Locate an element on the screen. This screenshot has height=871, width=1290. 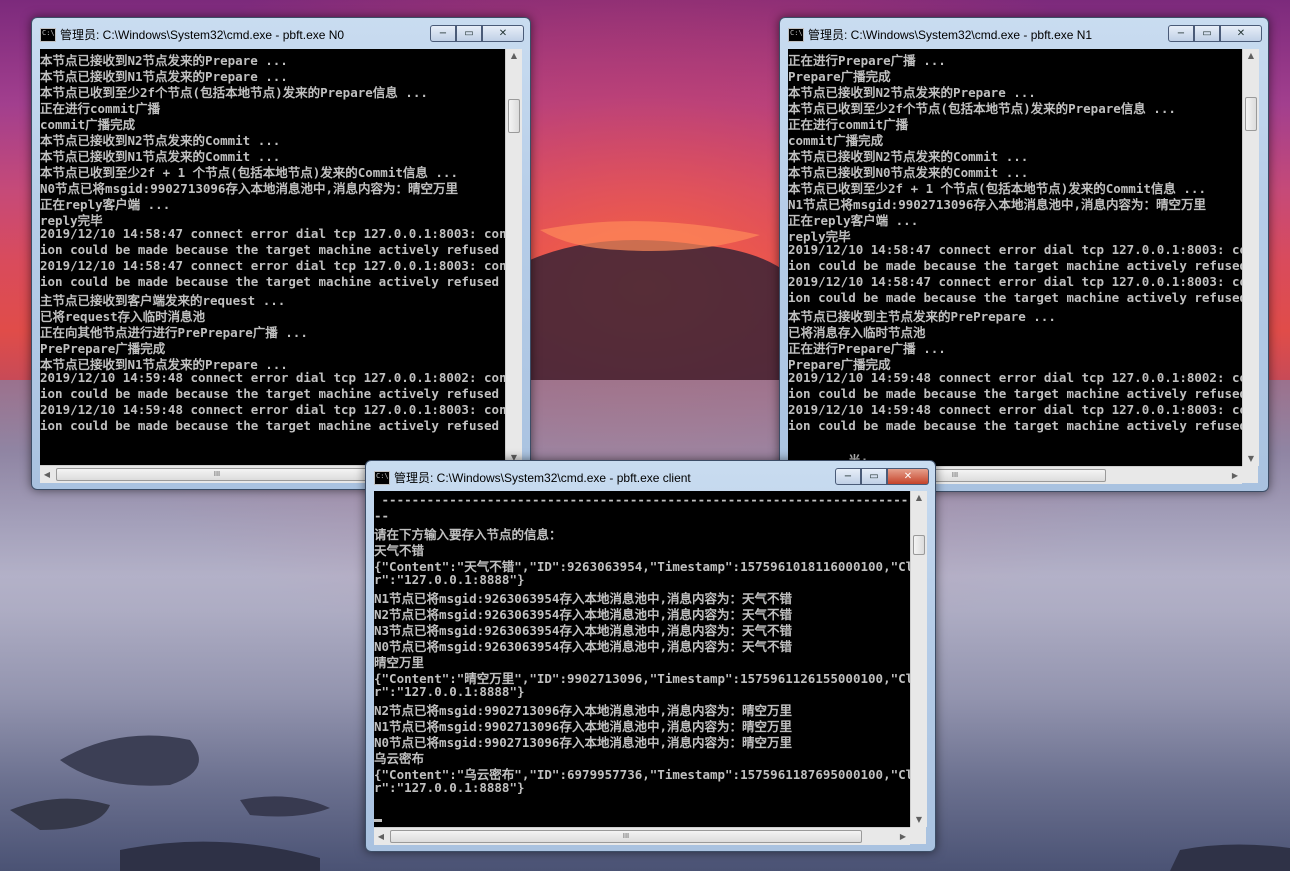
console-line: 已将request存入临时消息池 is located at coordinates (123, 316).